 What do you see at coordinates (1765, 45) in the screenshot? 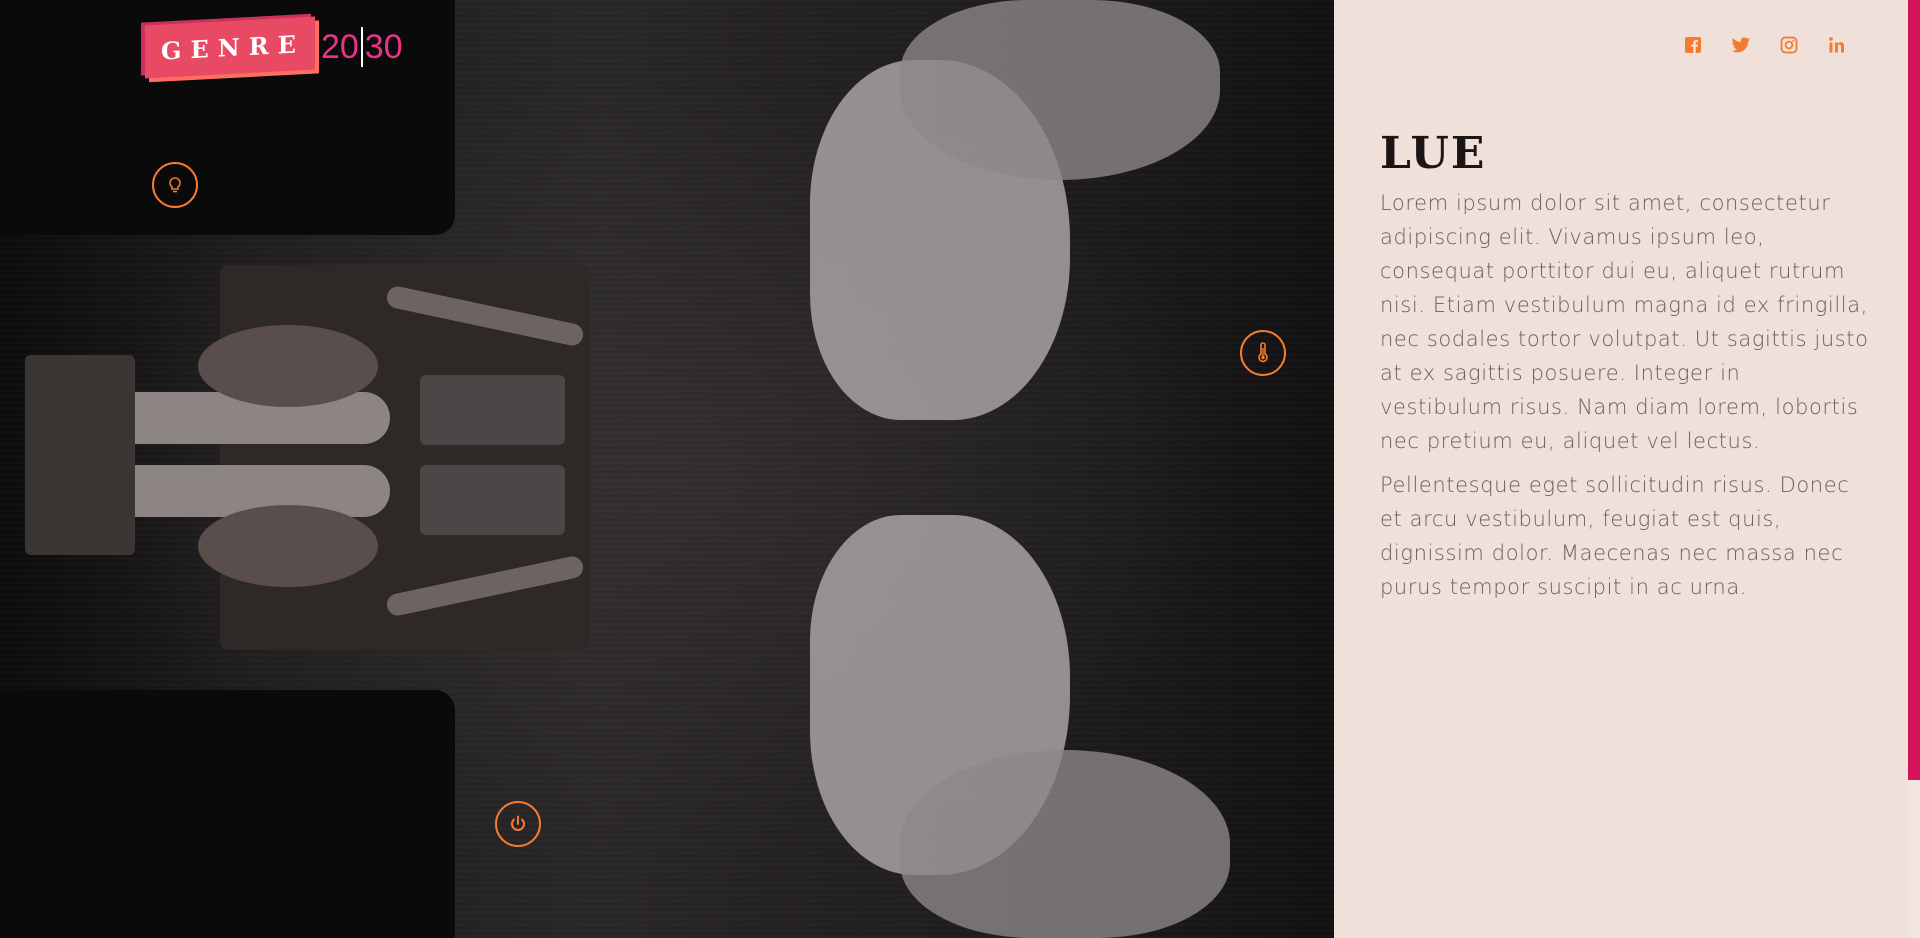
I see `social-links` at bounding box center [1765, 45].